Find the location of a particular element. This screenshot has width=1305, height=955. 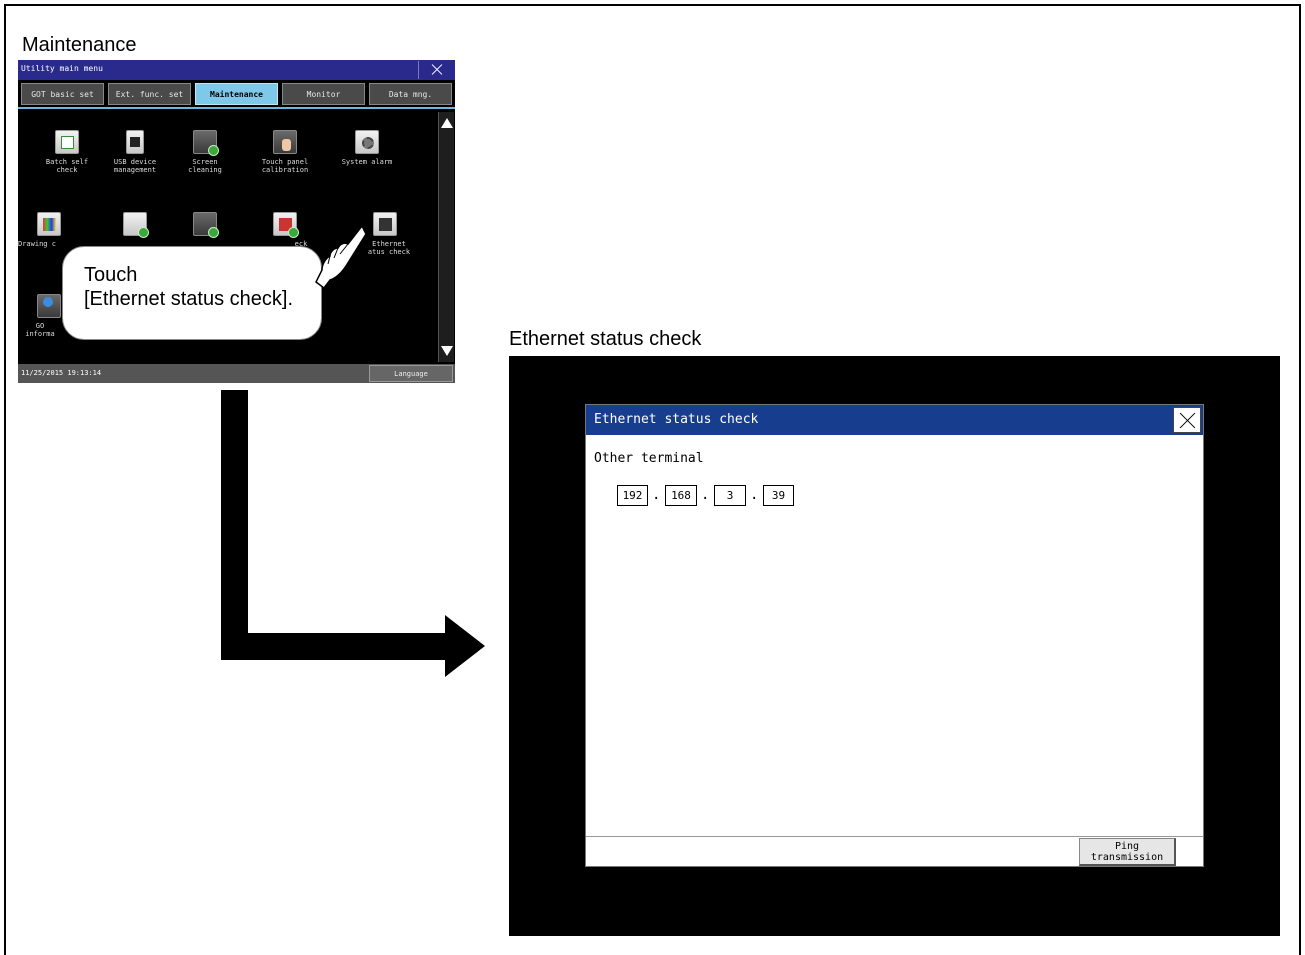

pointing-hand-icon is located at coordinates (341, 257).